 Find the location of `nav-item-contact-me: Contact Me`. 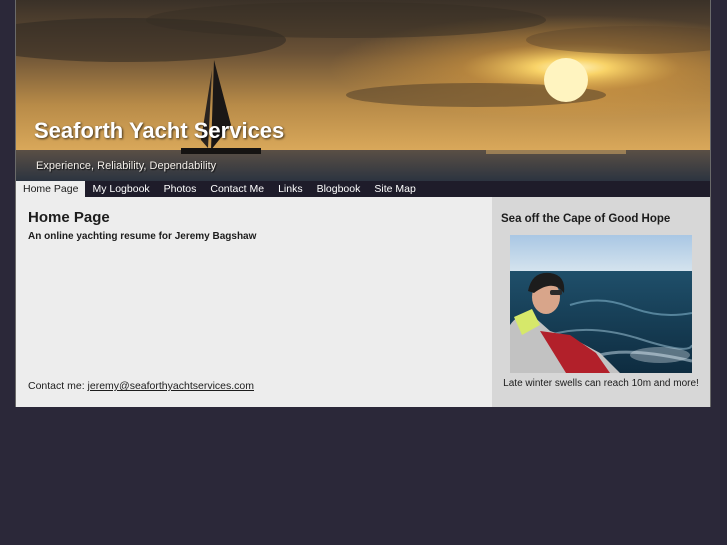

nav-item-contact-me: Contact Me is located at coordinates (237, 189).